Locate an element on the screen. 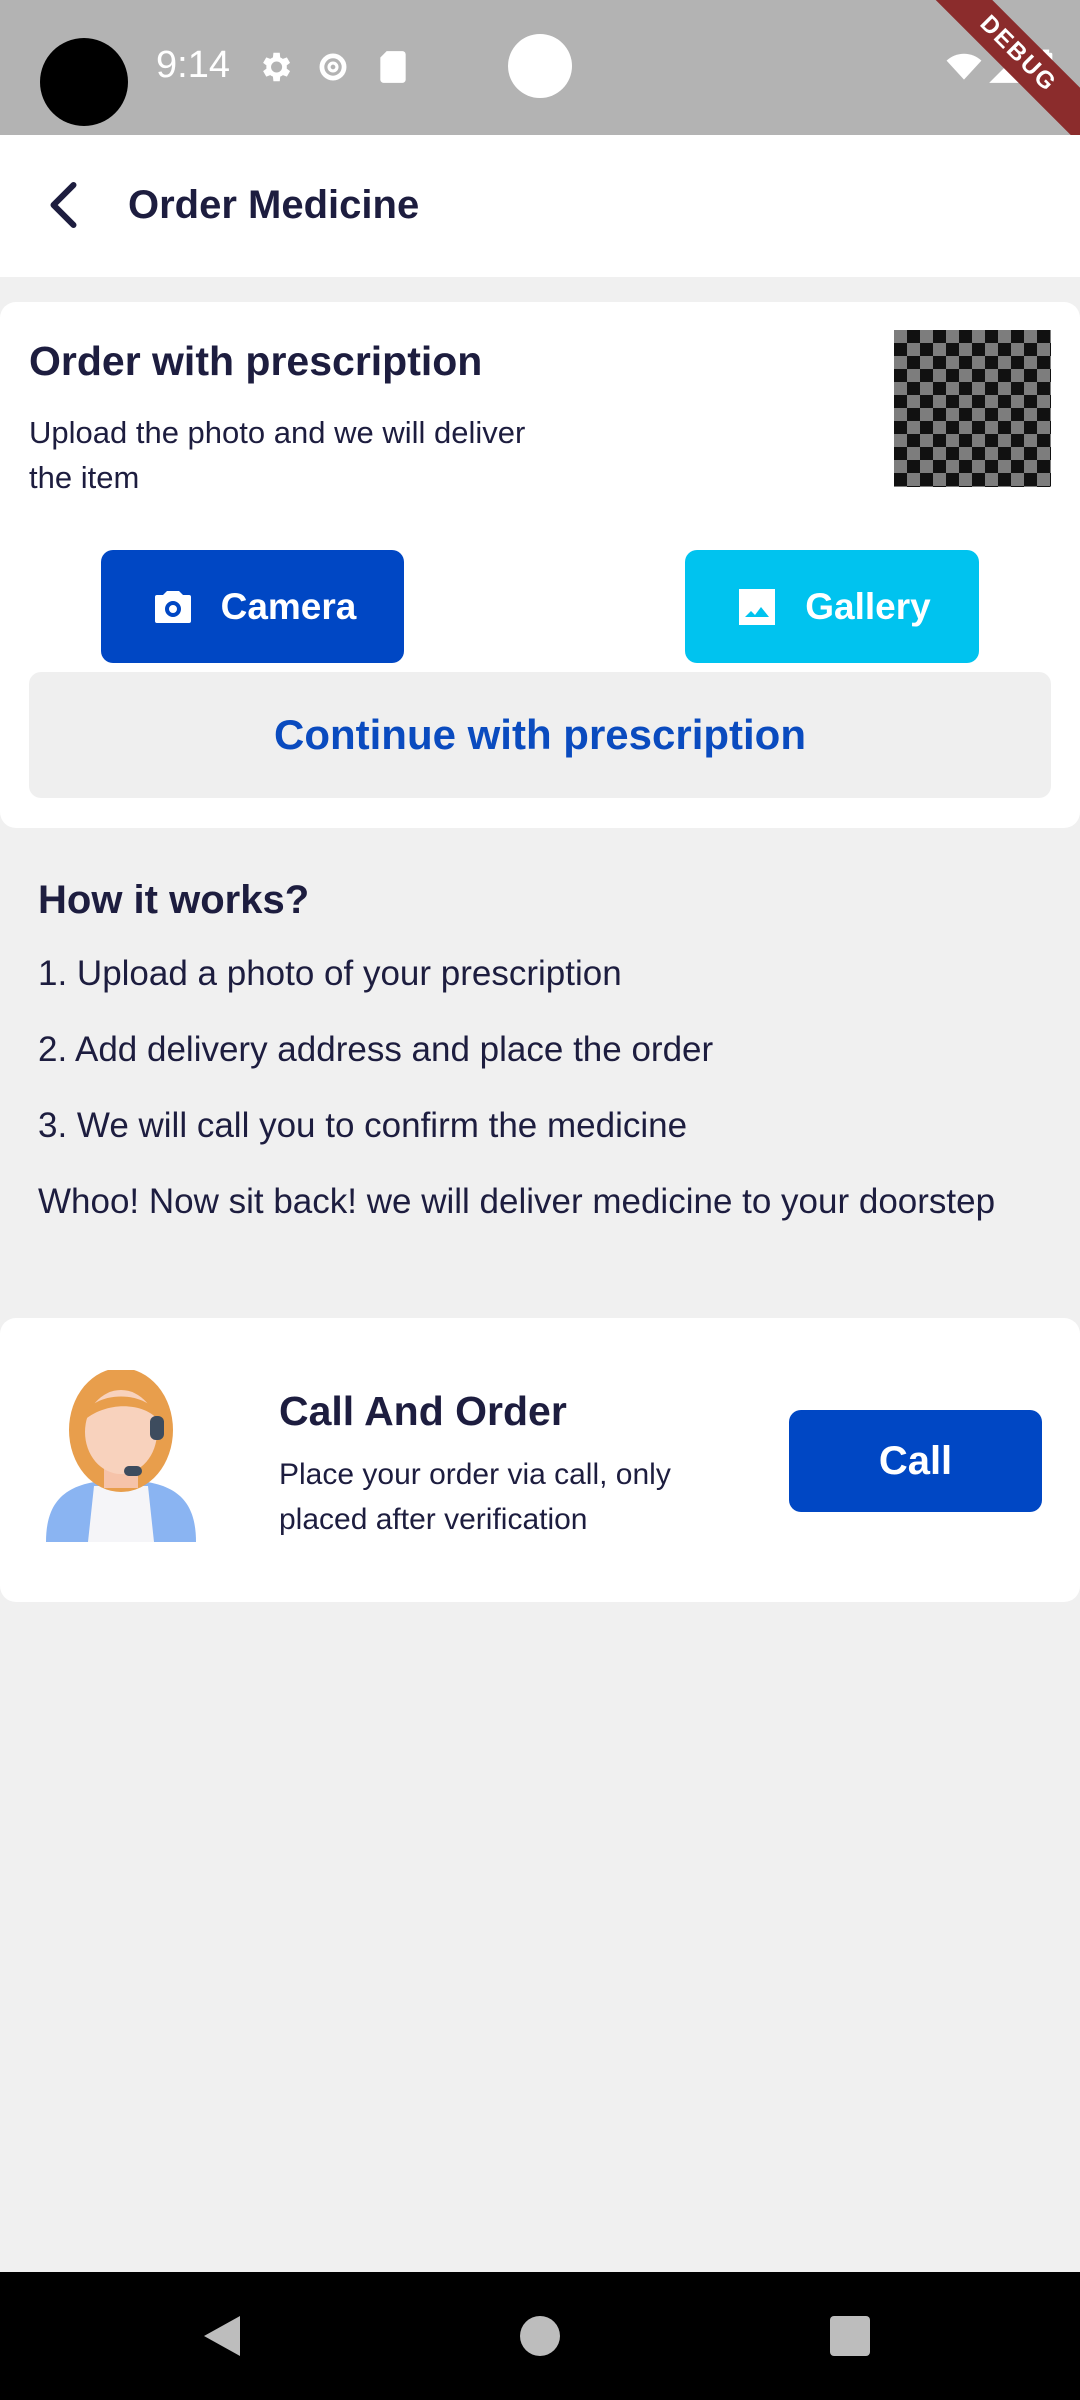  support-agent-avatar is located at coordinates (121, 1456).